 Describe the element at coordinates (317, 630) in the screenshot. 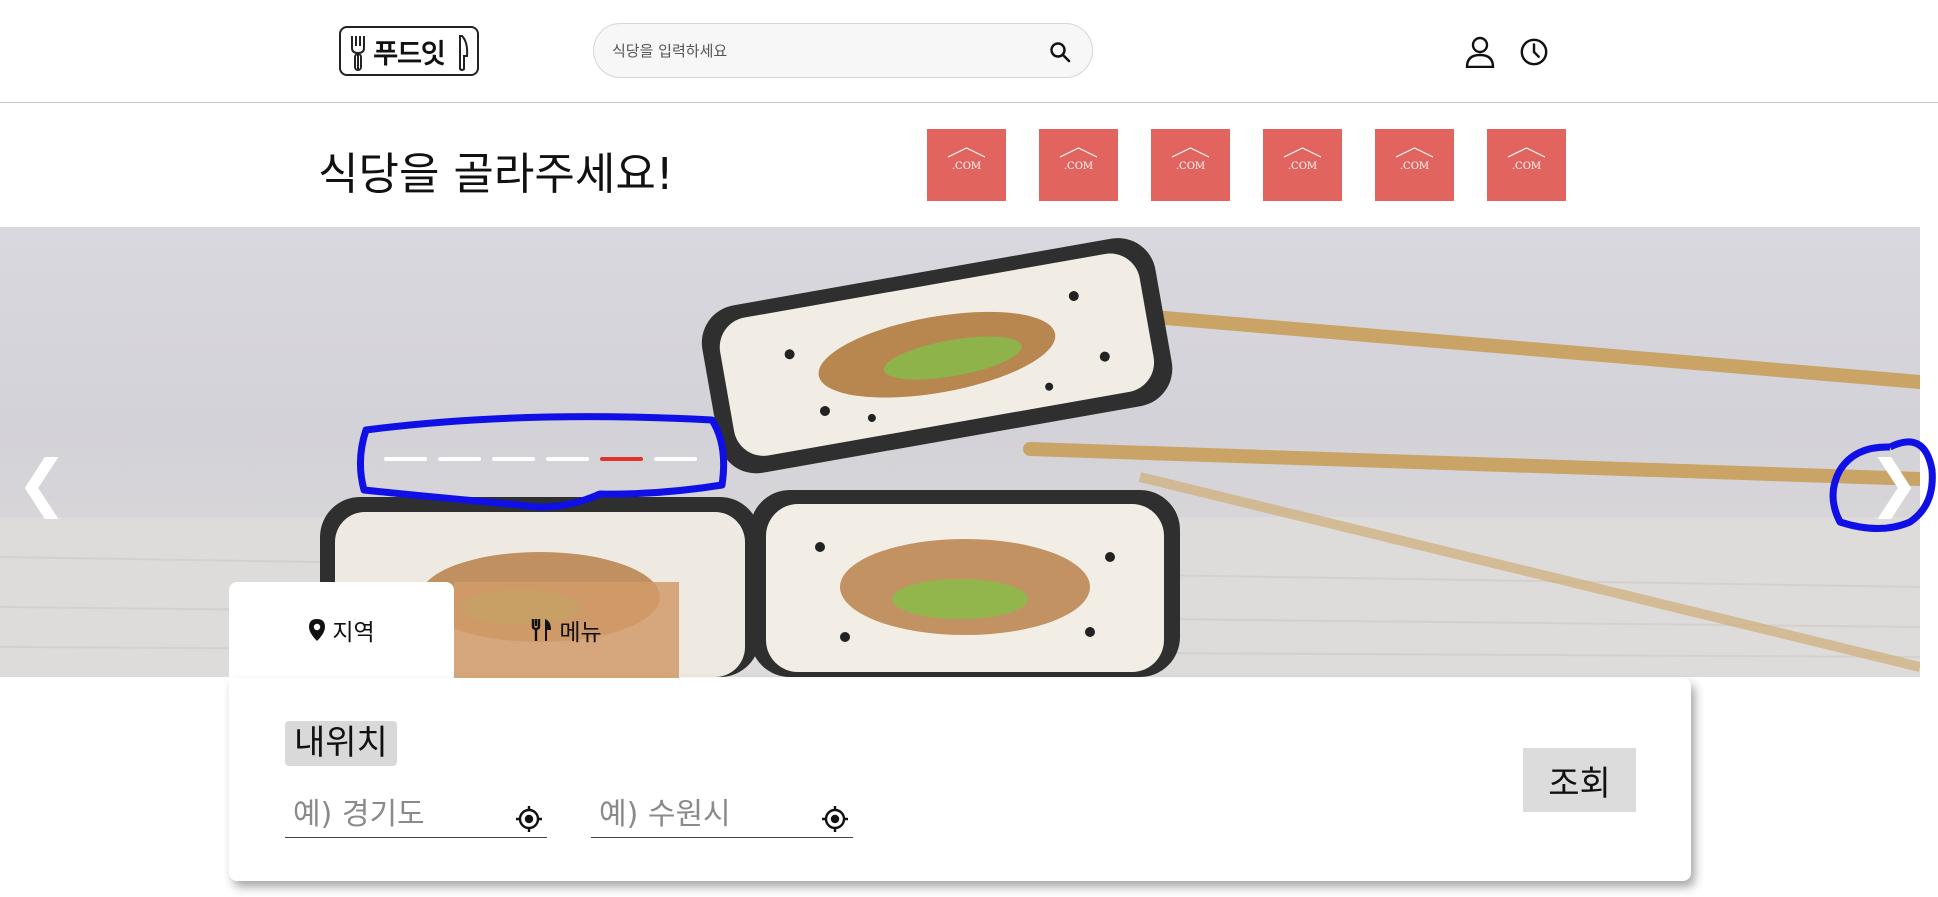

I see `map-pin-icon` at that location.